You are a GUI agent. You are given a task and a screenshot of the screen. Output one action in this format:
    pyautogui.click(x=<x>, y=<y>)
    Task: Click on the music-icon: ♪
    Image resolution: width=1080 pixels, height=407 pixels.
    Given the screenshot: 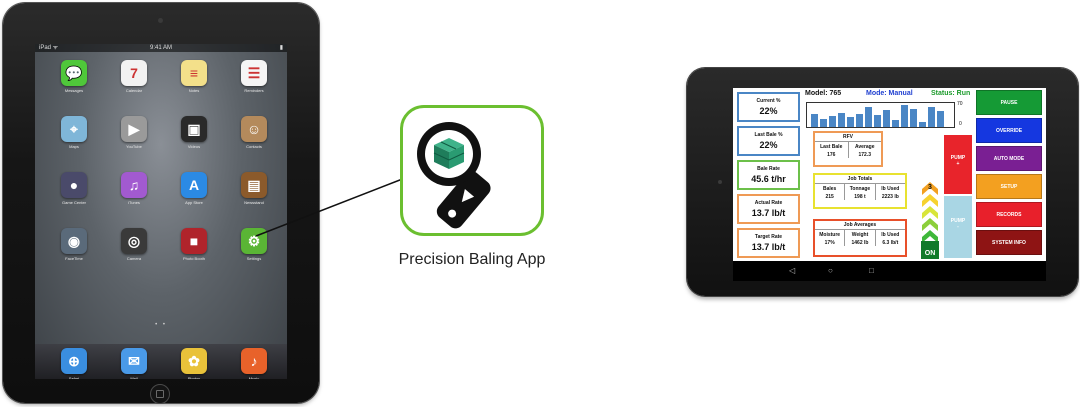 What is the action you would take?
    pyautogui.click(x=254, y=361)
    